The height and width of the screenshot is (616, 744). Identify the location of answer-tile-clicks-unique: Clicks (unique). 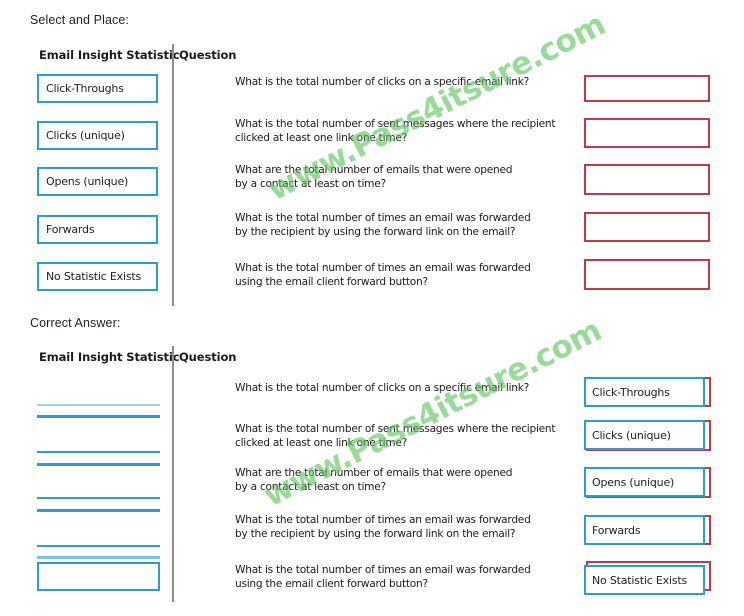
(644, 435).